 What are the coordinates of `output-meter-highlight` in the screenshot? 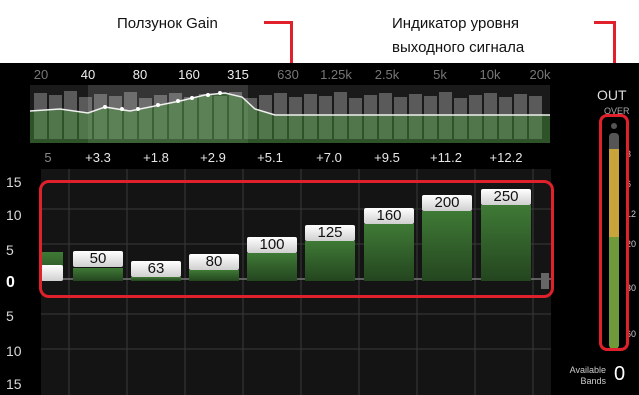 It's located at (614, 232).